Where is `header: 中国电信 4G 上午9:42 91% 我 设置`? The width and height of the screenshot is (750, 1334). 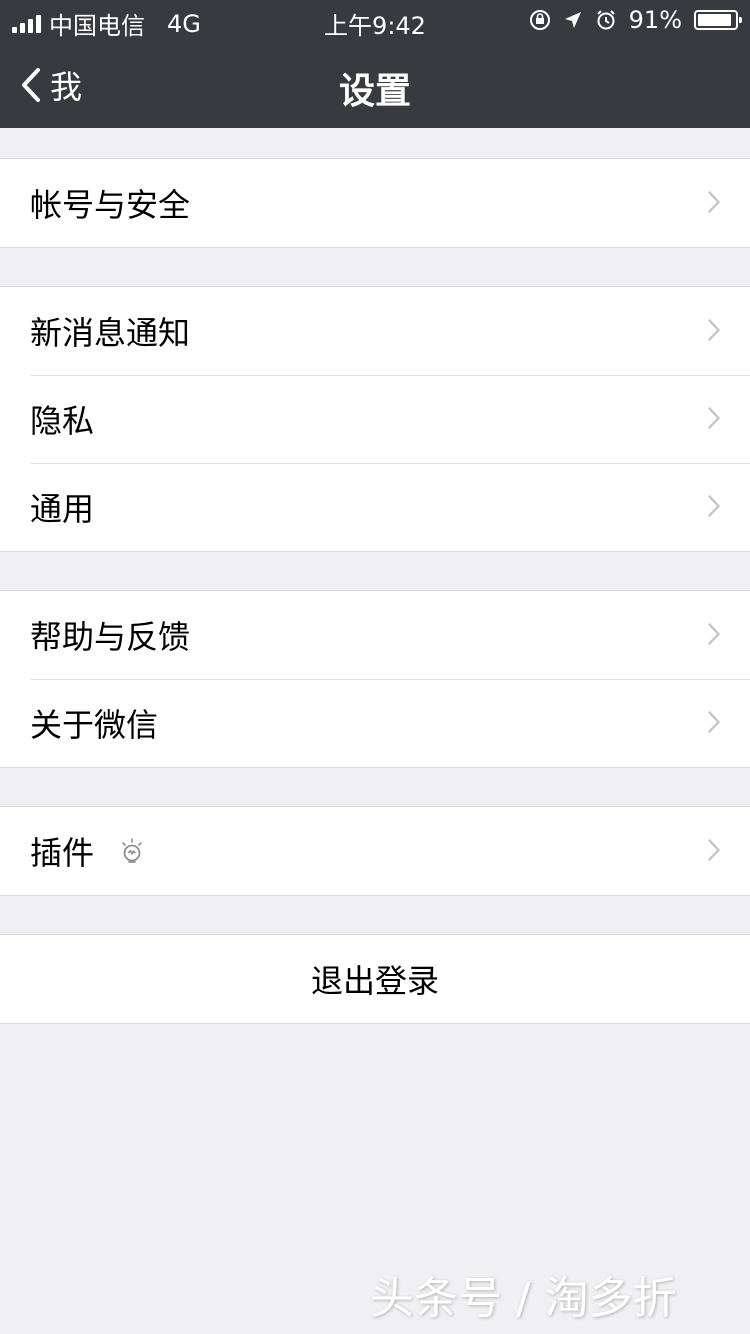
header: 中国电信 4G 上午9:42 91% 我 设置 is located at coordinates (375, 64).